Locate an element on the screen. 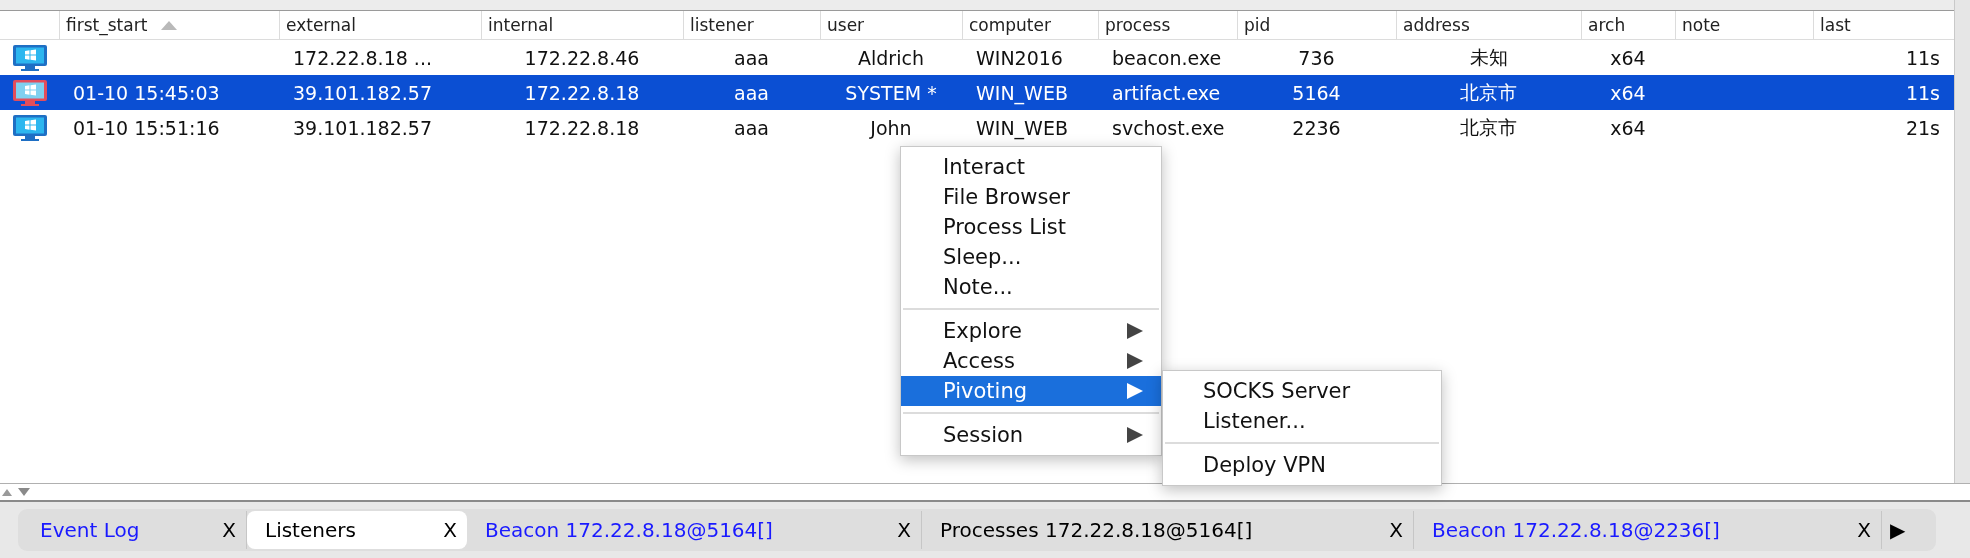 This screenshot has width=1970, height=558. column-header: process is located at coordinates (1167, 25).